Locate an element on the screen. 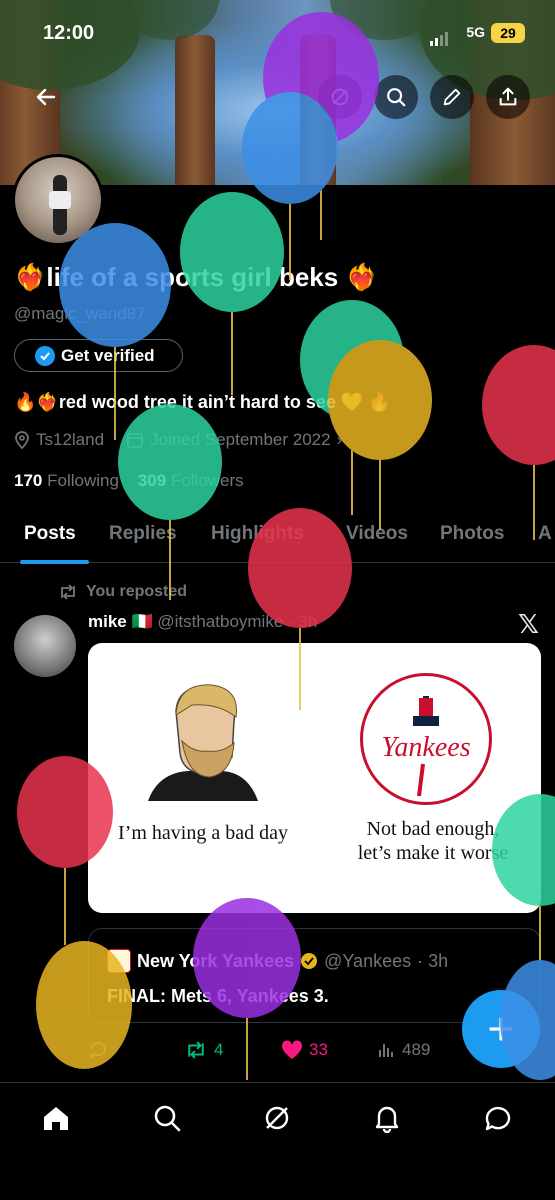 The height and width of the screenshot is (1200, 555). back-button is located at coordinates (46, 97).